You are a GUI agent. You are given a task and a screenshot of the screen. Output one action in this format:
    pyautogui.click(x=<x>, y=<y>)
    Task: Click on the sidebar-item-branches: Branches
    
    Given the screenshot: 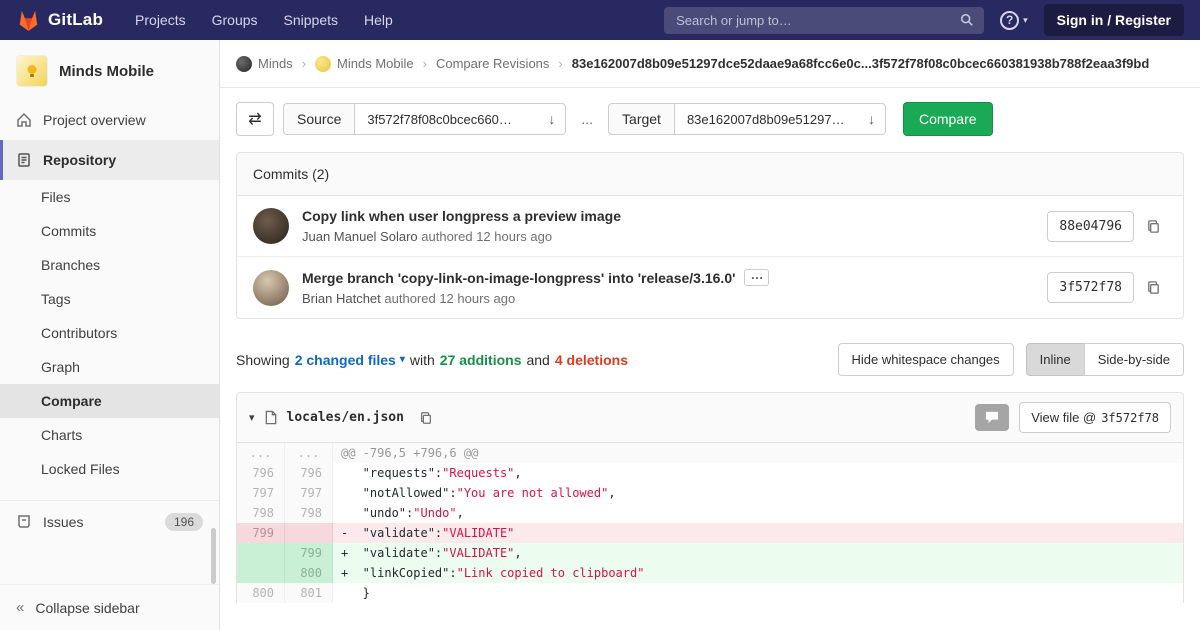 What is the action you would take?
    pyautogui.click(x=109, y=265)
    